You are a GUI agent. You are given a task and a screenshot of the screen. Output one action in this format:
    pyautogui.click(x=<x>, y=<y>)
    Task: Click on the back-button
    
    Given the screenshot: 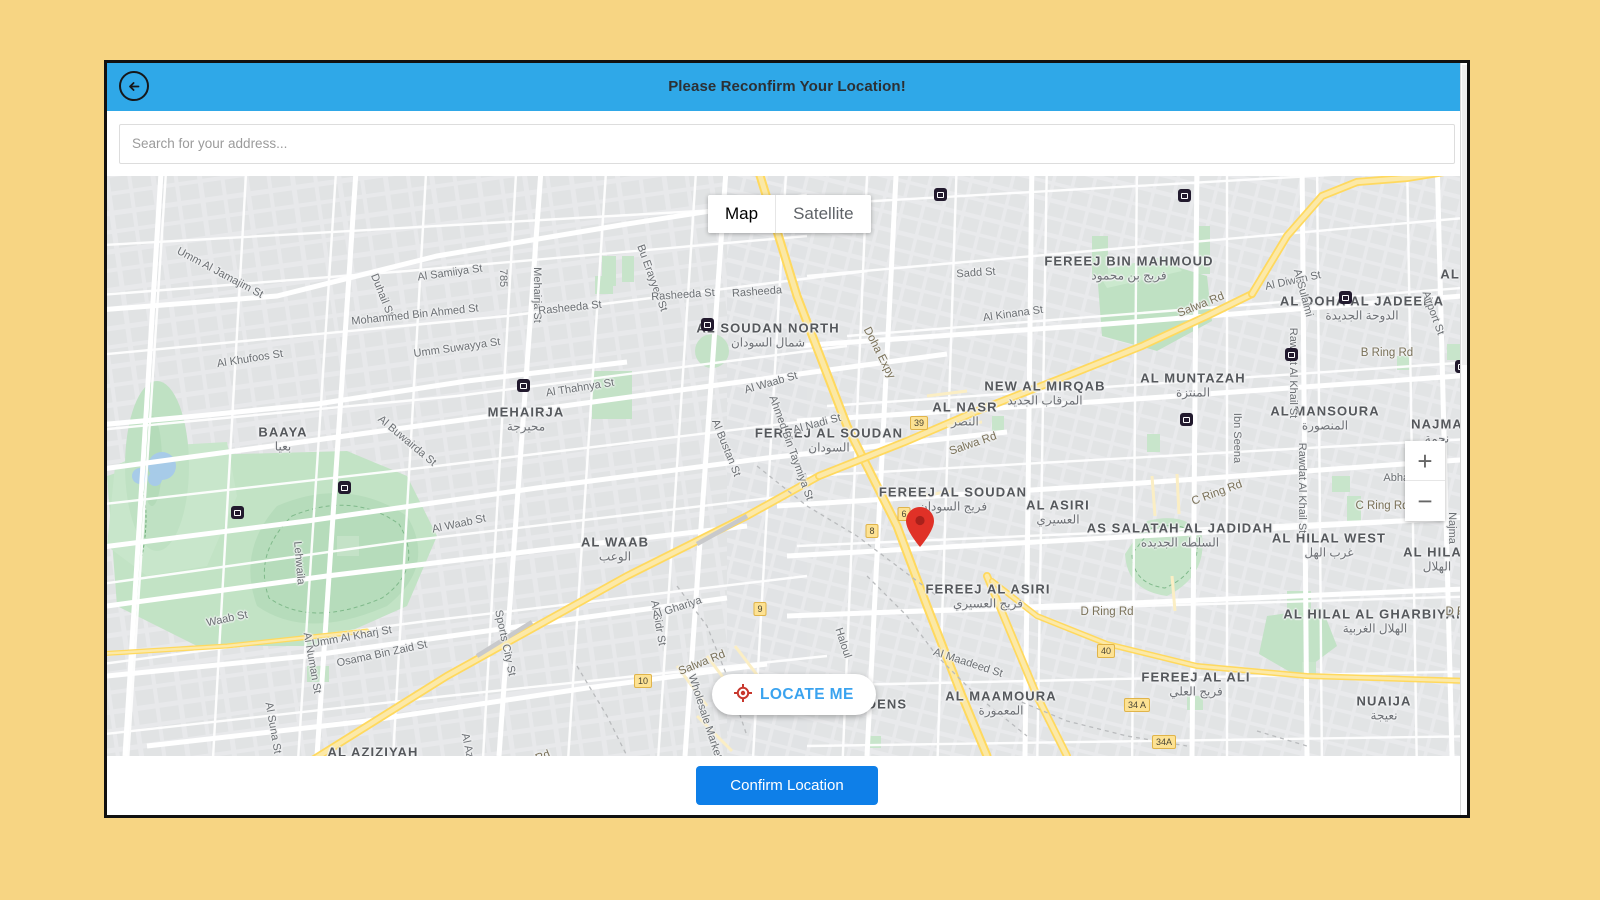 What is the action you would take?
    pyautogui.click(x=134, y=86)
    